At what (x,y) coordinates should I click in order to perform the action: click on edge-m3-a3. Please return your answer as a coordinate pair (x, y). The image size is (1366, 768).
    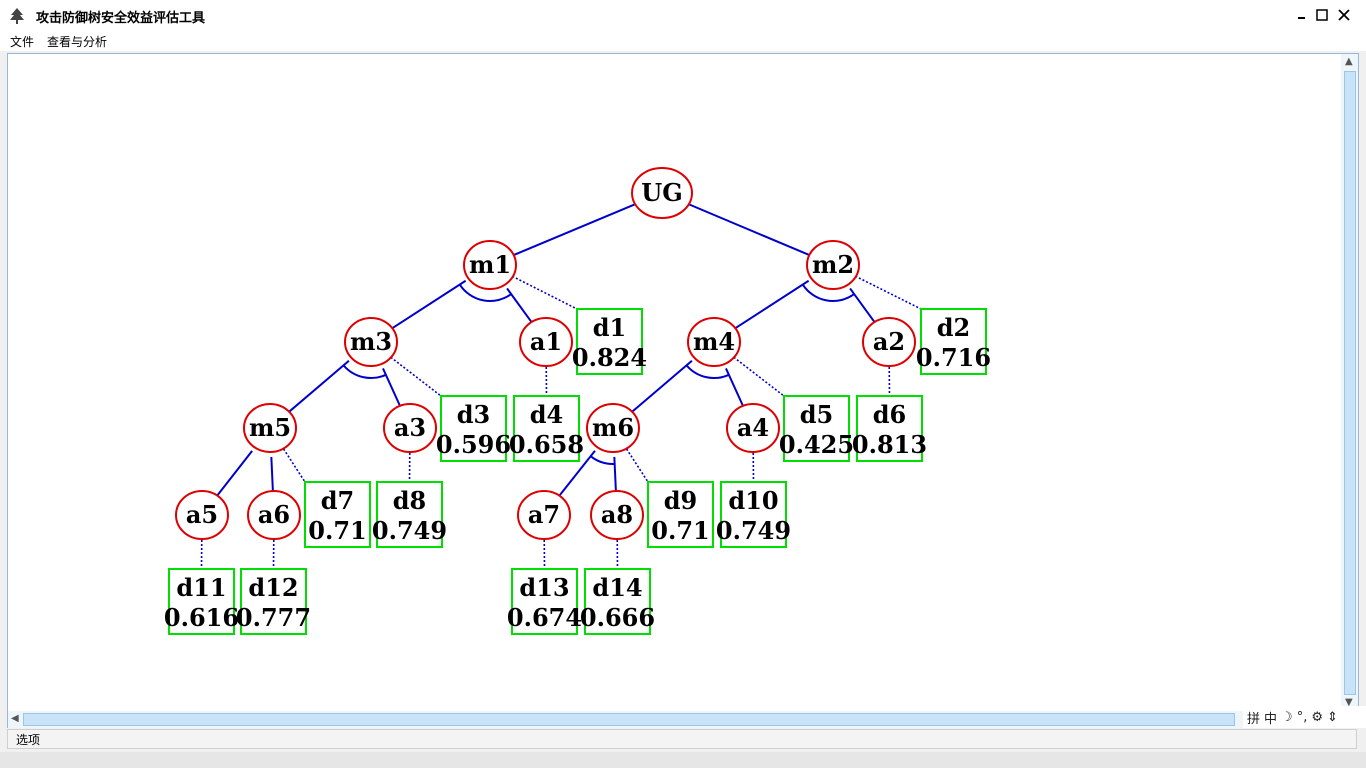
    Looking at the image, I should click on (391, 387).